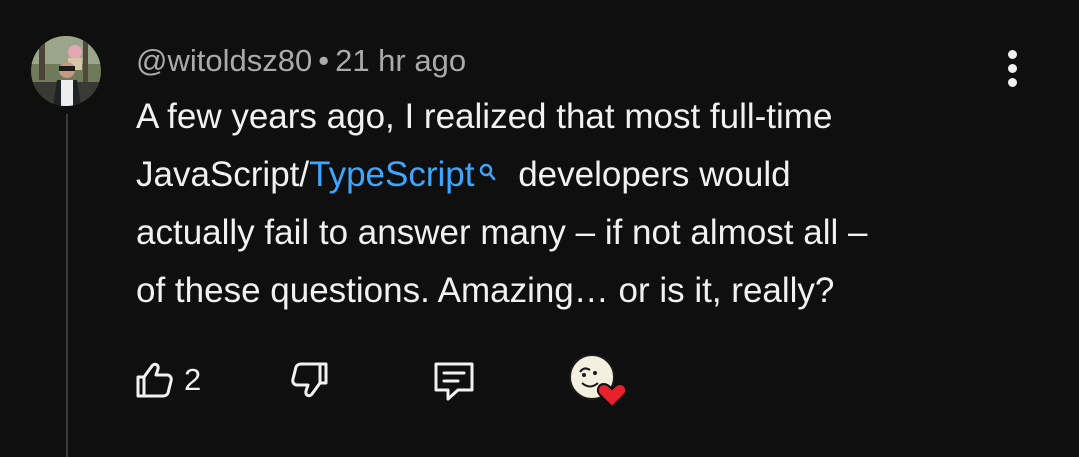 Image resolution: width=1079 pixels, height=457 pixels. Describe the element at coordinates (391, 174) in the screenshot. I see `search-link: TypeScript` at that location.